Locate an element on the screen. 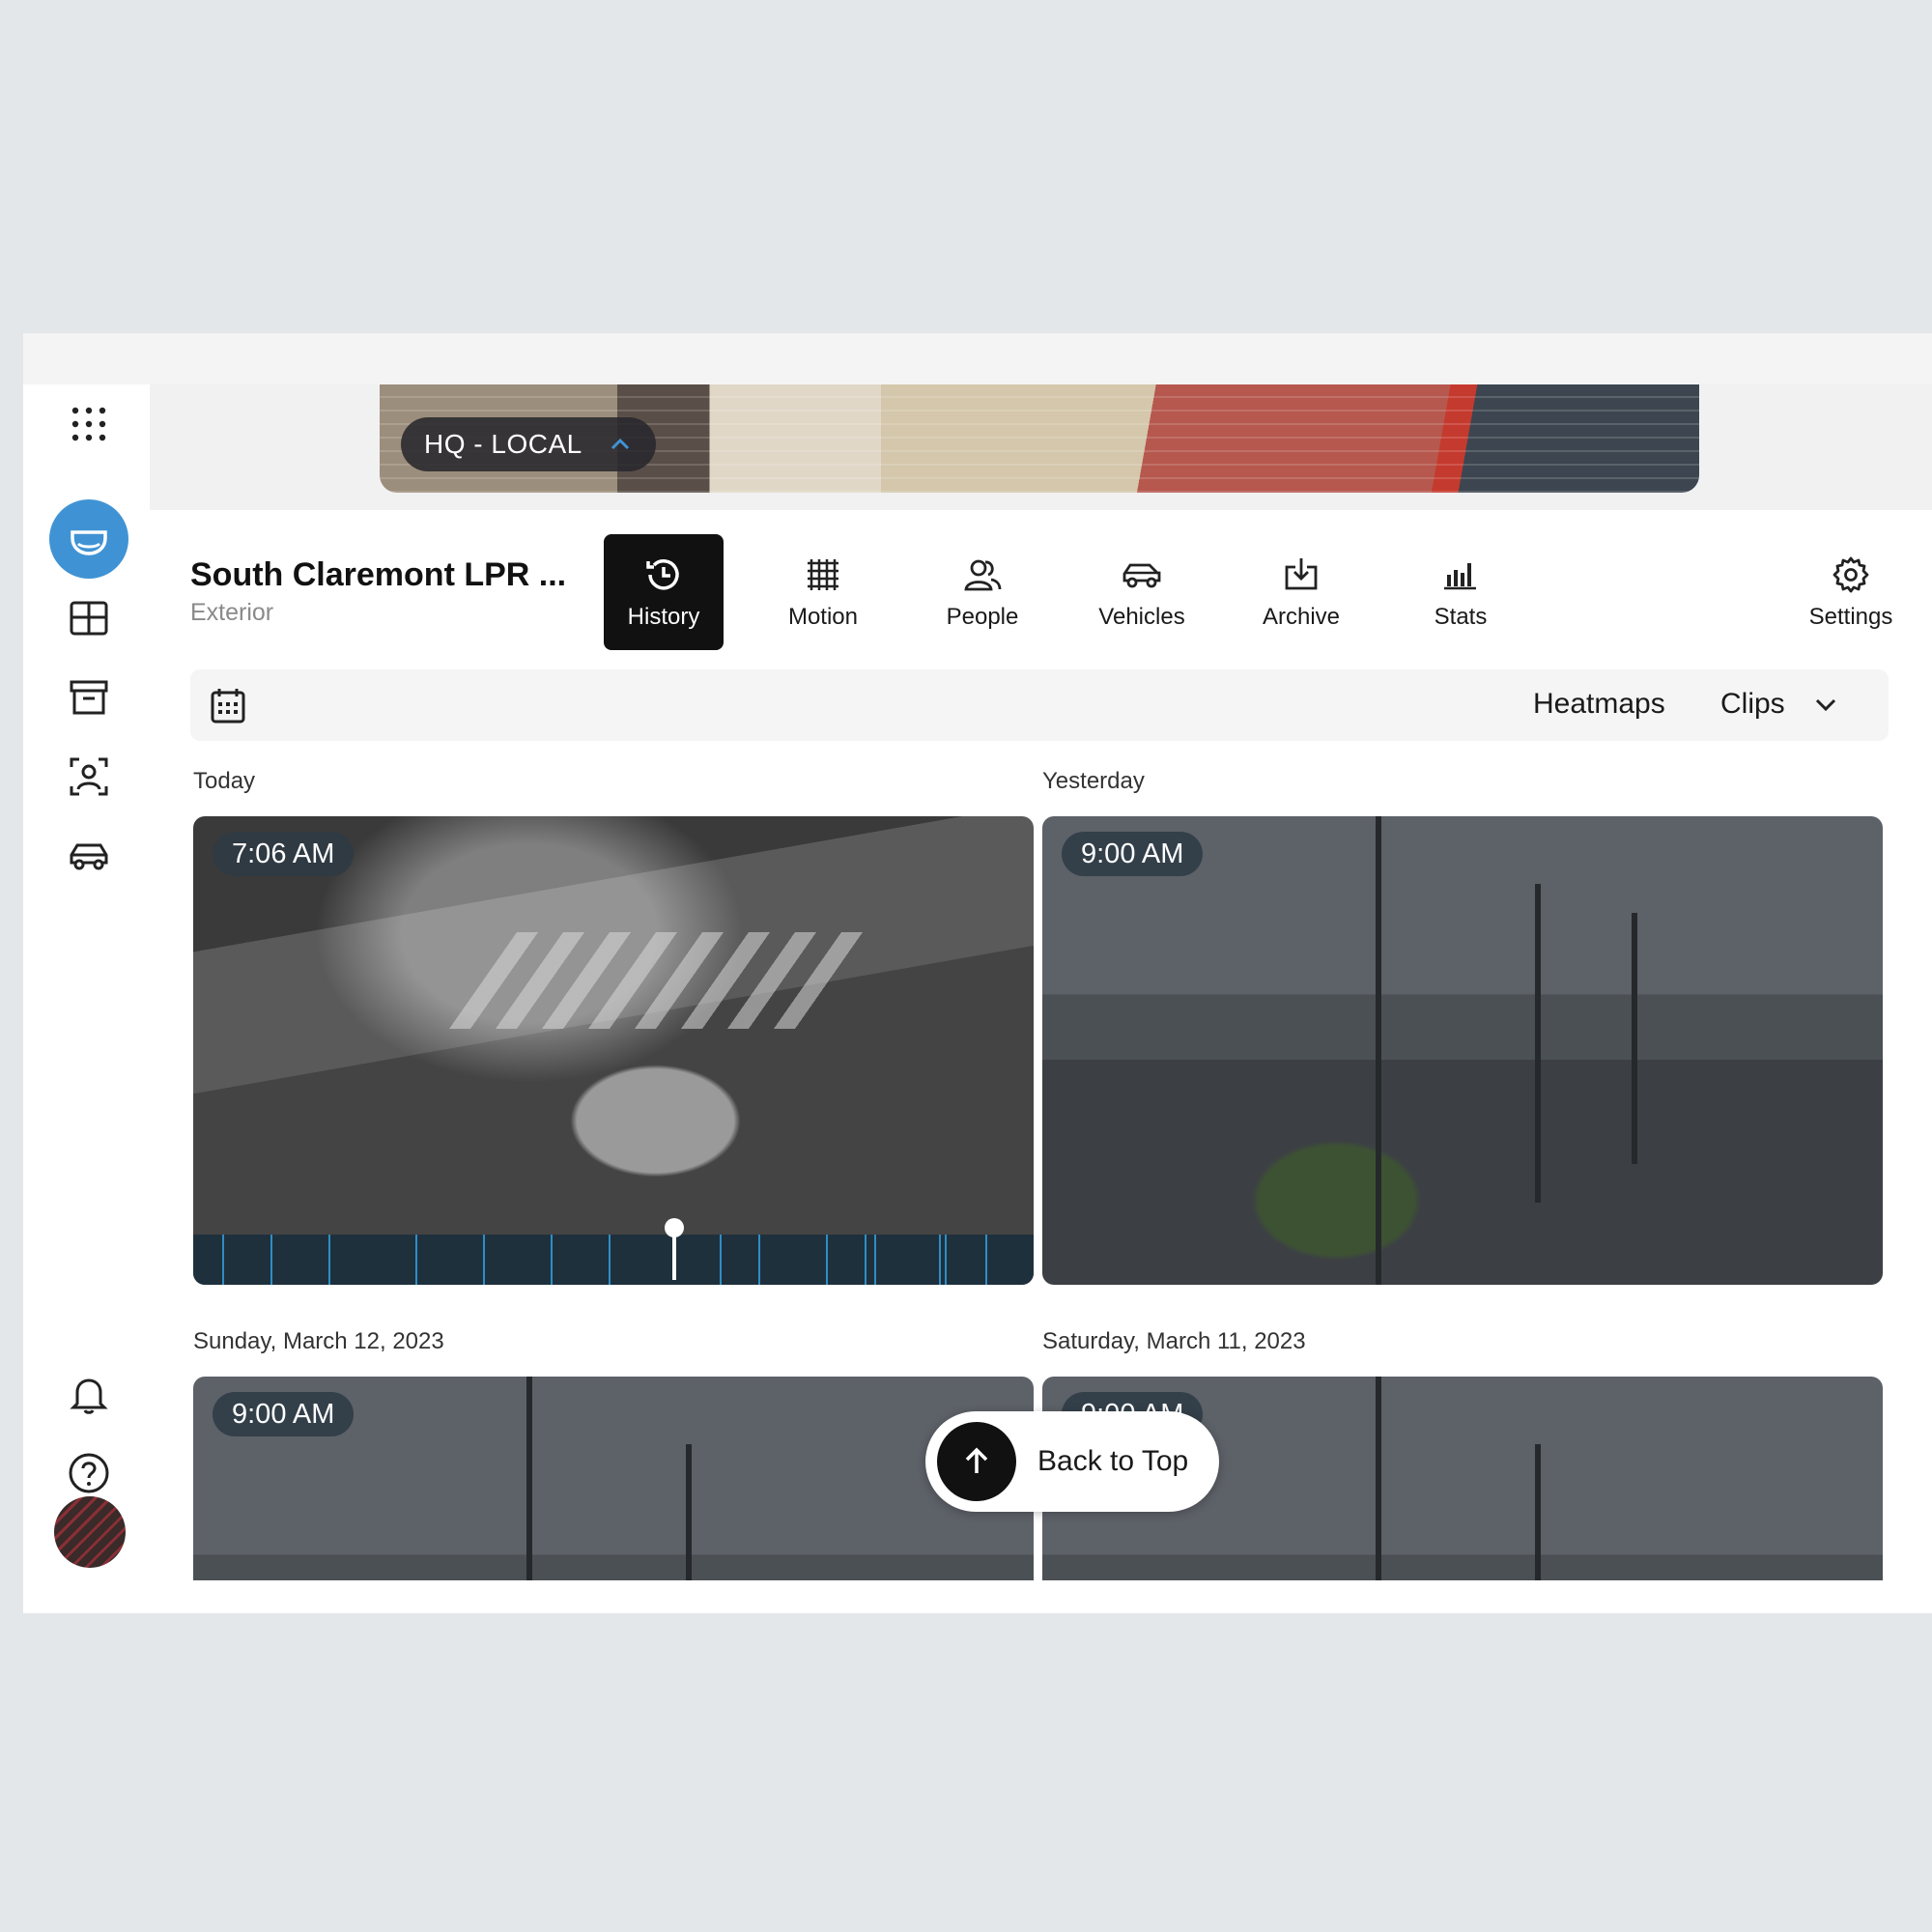  time-badge: 7:06 AM is located at coordinates (284, 854).